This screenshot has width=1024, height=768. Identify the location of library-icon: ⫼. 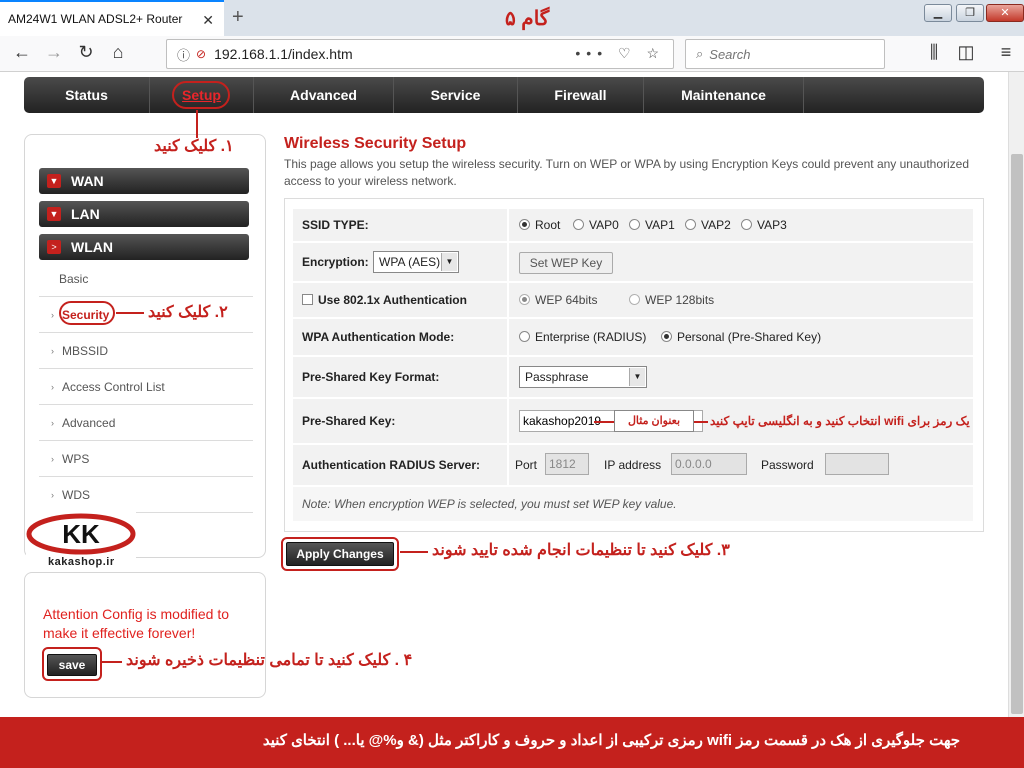
(934, 52).